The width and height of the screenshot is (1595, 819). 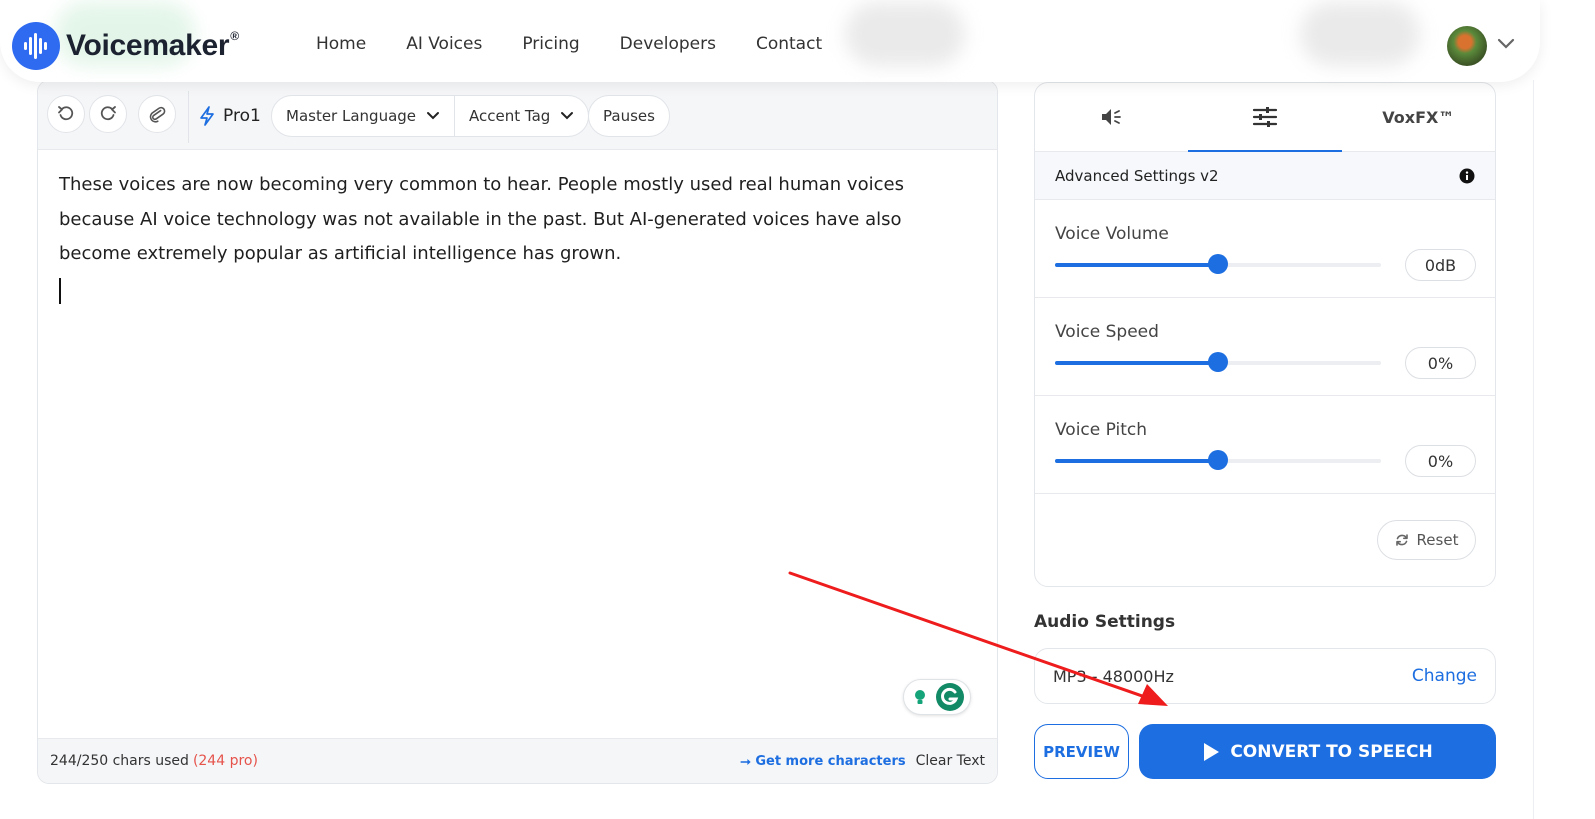 I want to click on pro-engine-selector: Pro1, so click(x=229, y=116).